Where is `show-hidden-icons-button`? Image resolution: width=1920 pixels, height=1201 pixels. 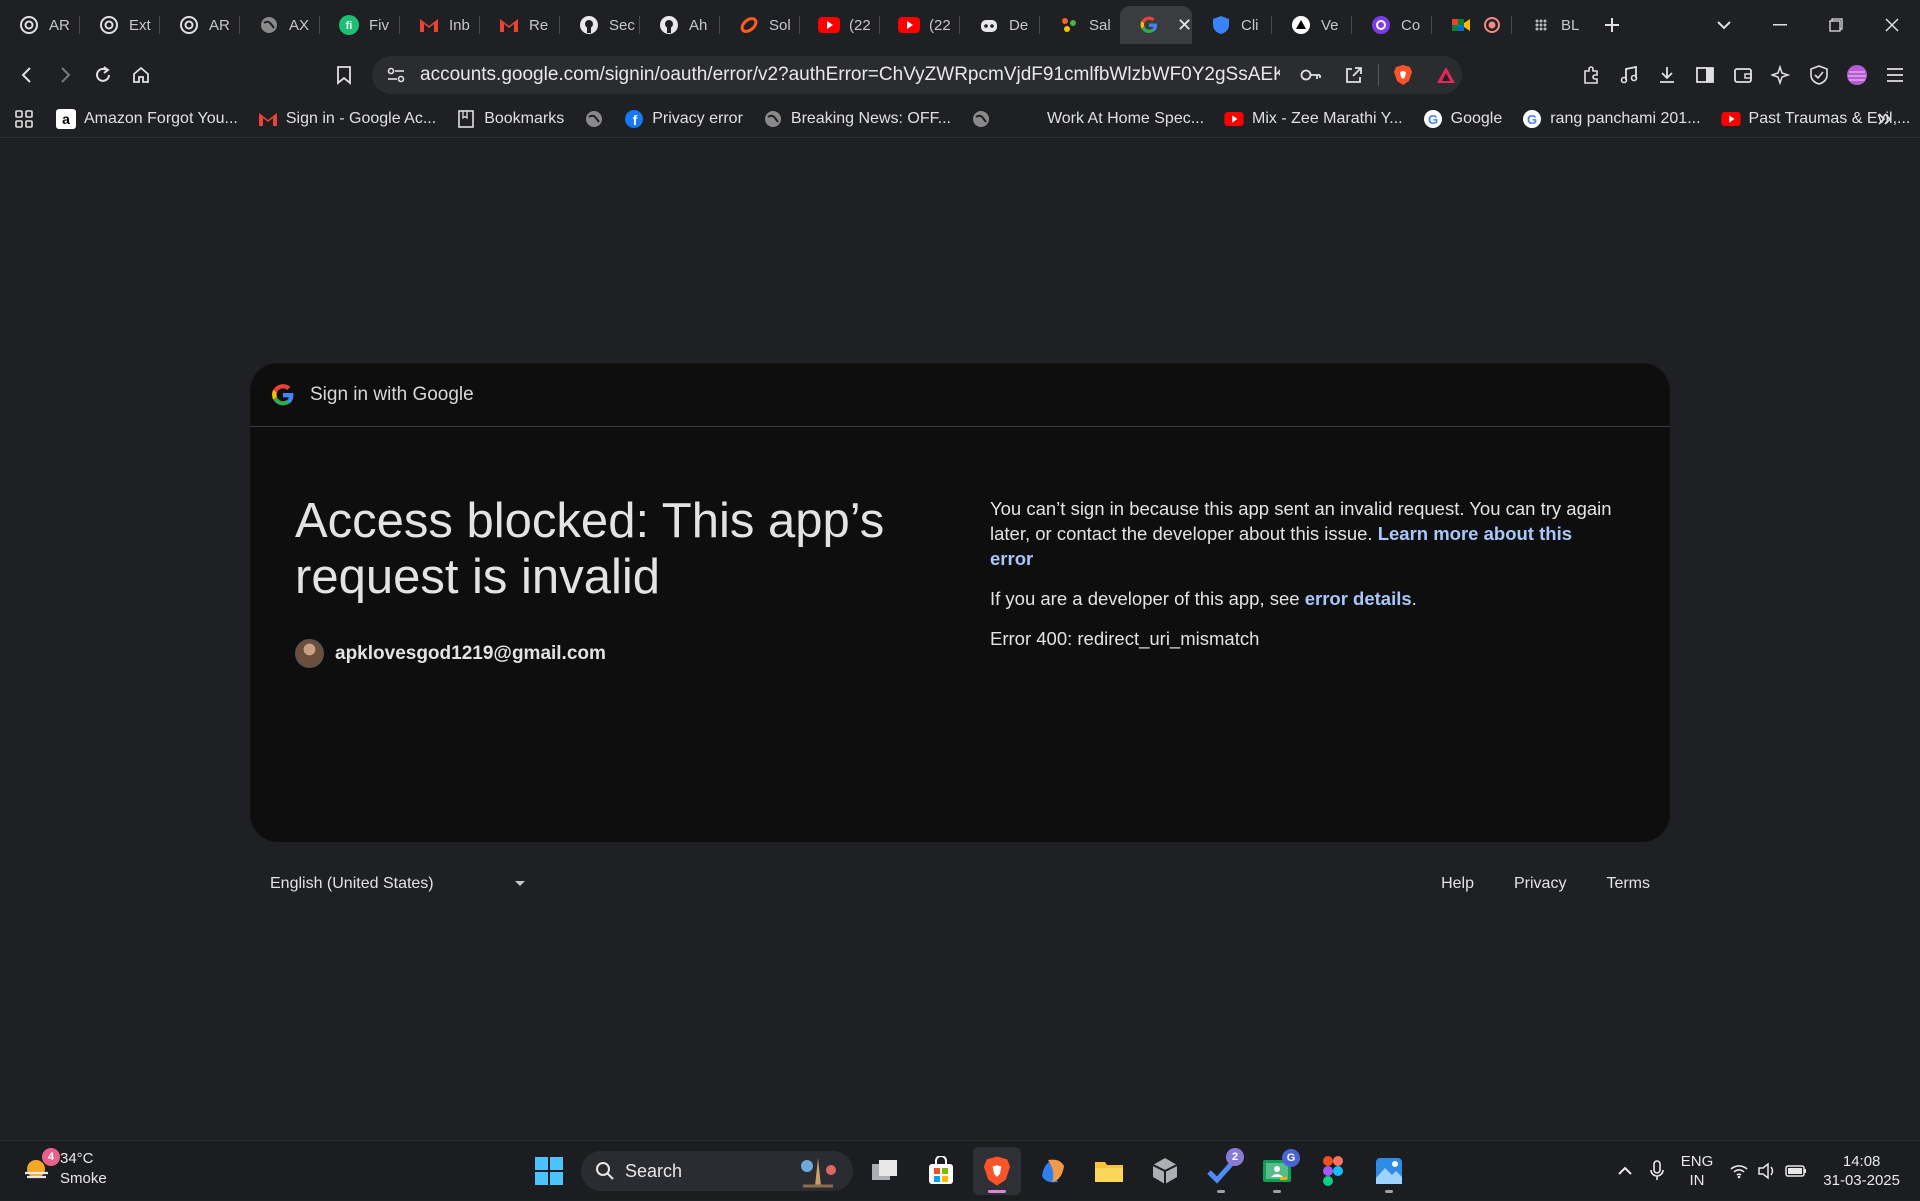 show-hidden-icons-button is located at coordinates (1625, 1171).